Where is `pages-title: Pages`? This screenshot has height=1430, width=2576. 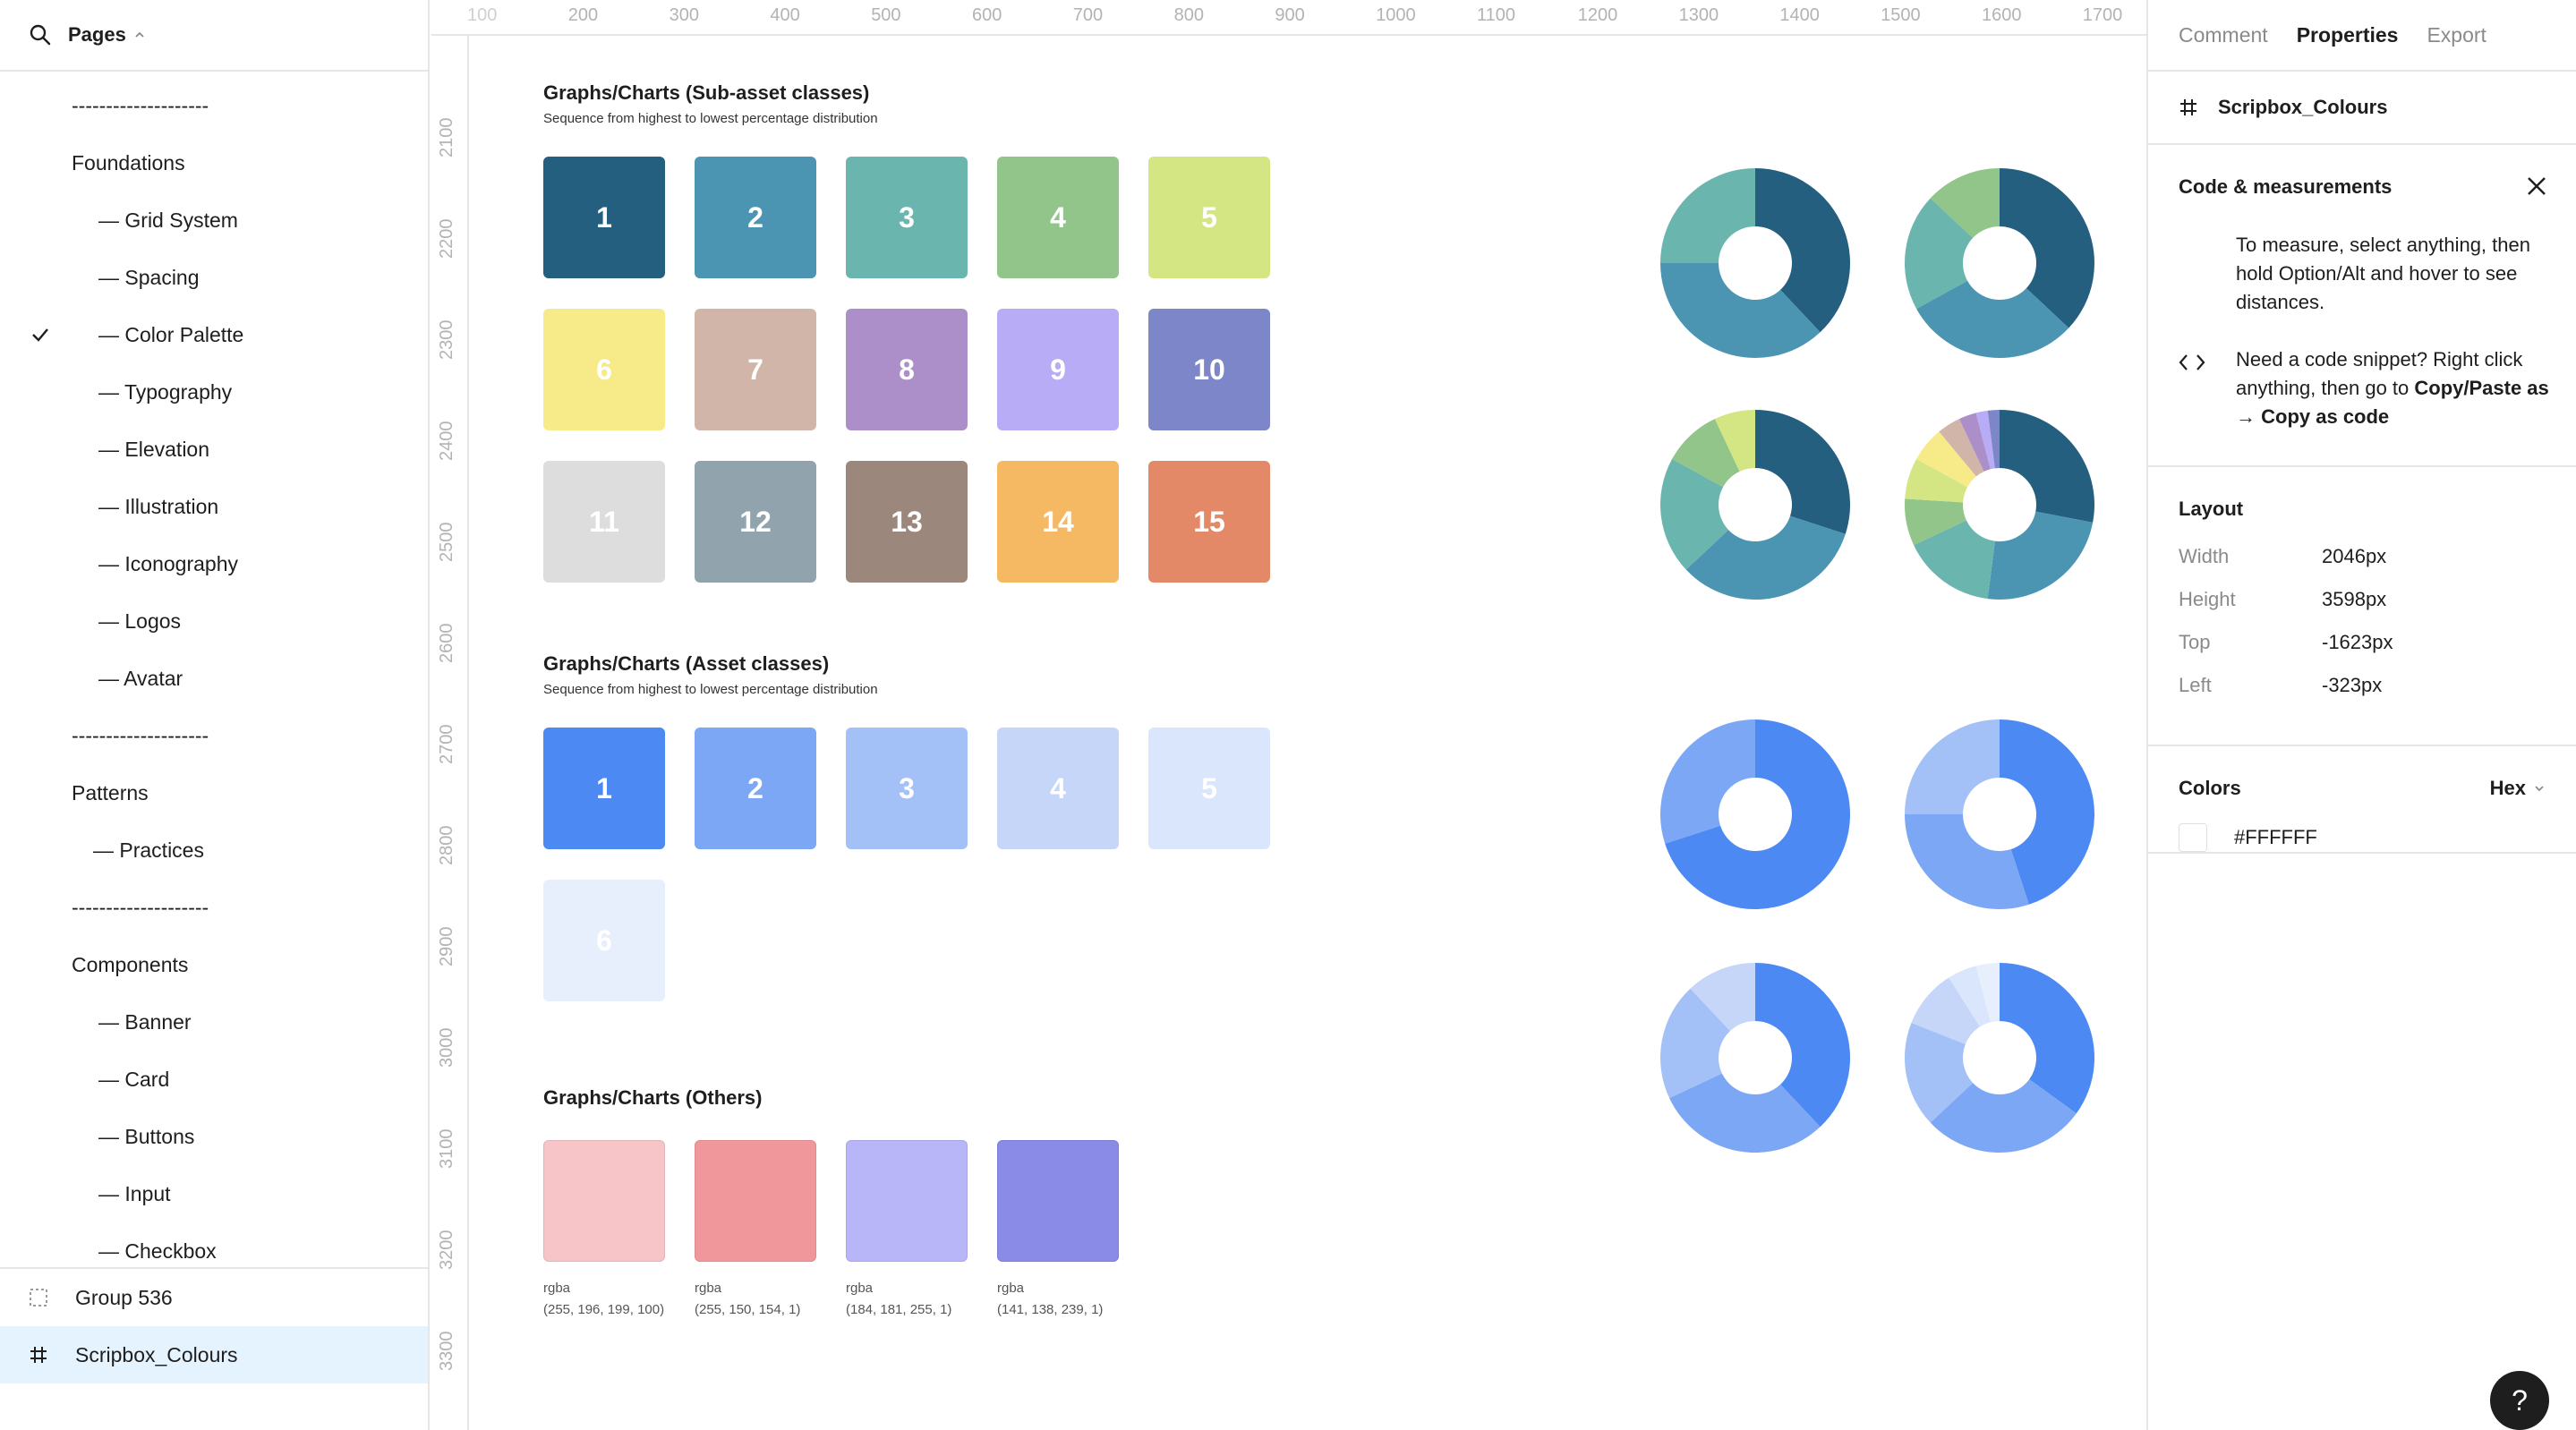
pages-title: Pages is located at coordinates (107, 35).